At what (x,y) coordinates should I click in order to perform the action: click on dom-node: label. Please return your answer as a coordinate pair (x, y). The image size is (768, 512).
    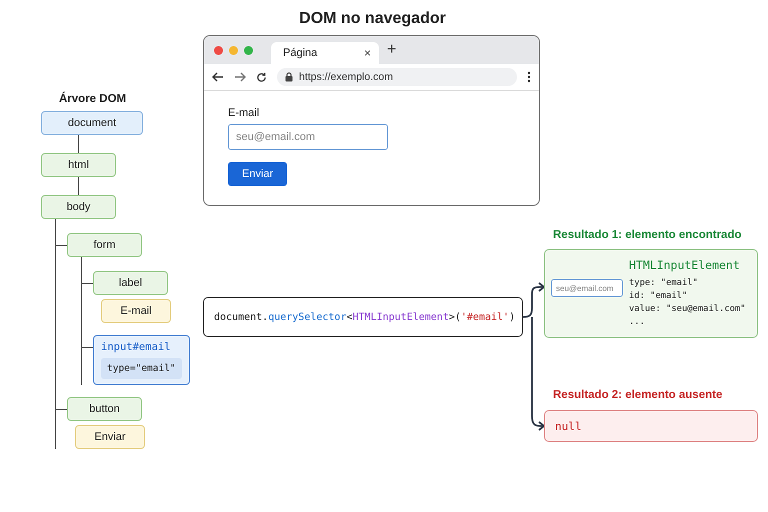
    Looking at the image, I should click on (130, 283).